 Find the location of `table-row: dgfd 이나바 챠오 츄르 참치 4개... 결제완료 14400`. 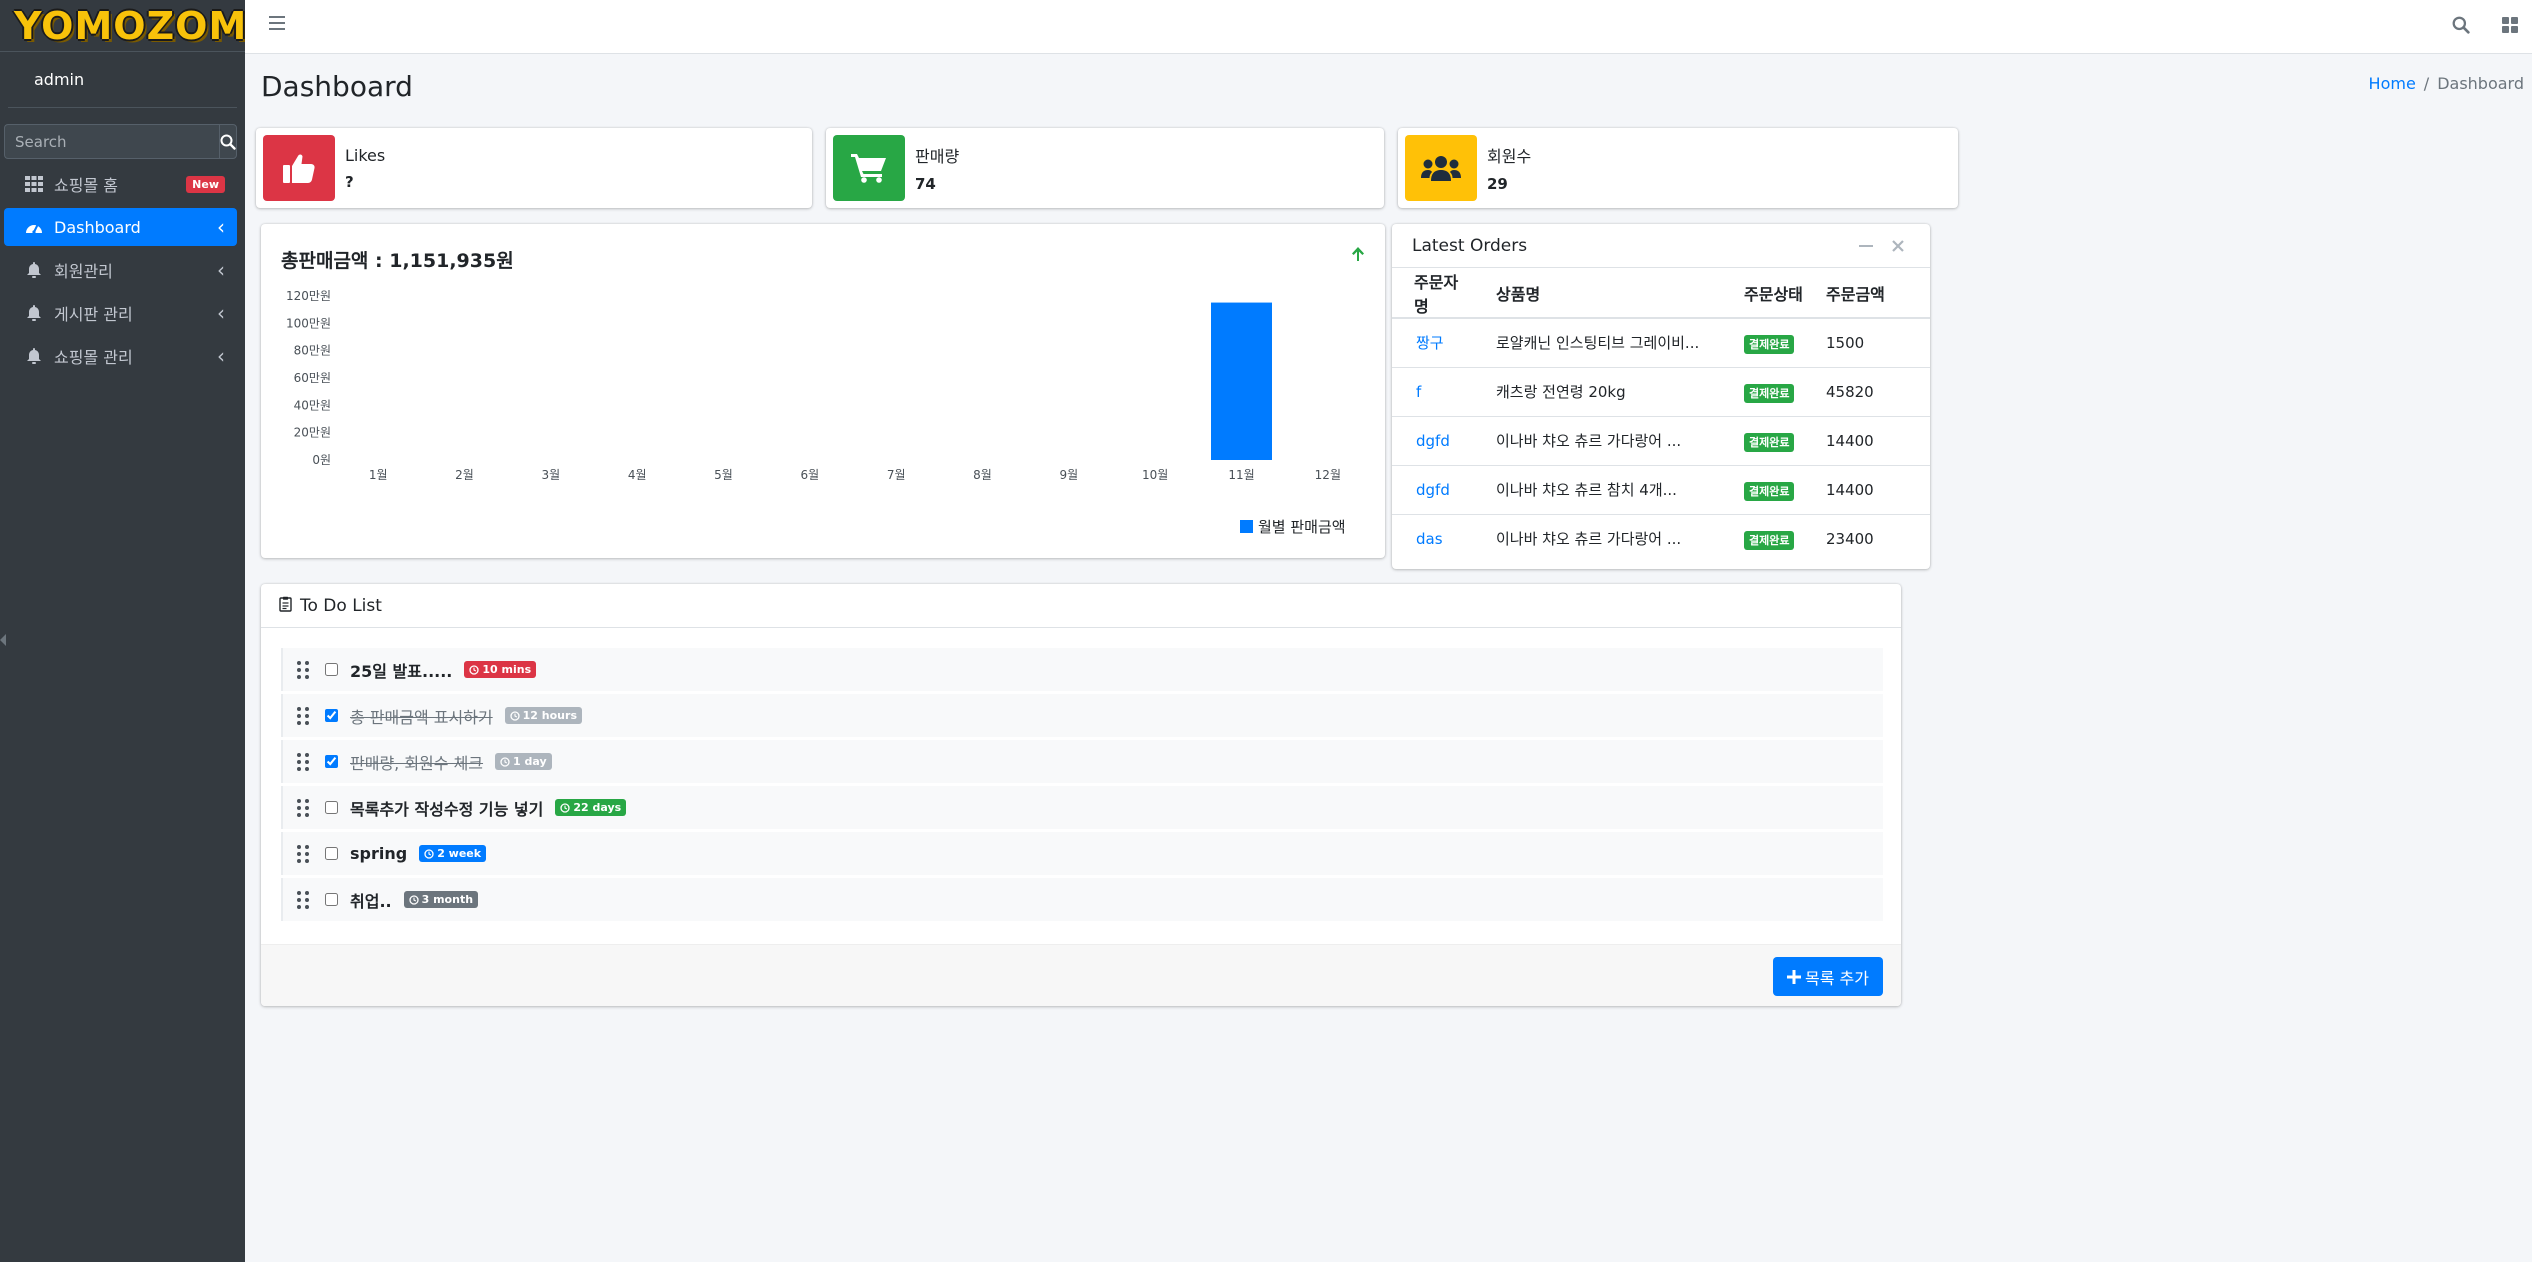

table-row: dgfd 이나바 챠오 츄르 참치 4개... 결제완료 14400 is located at coordinates (1661, 490).